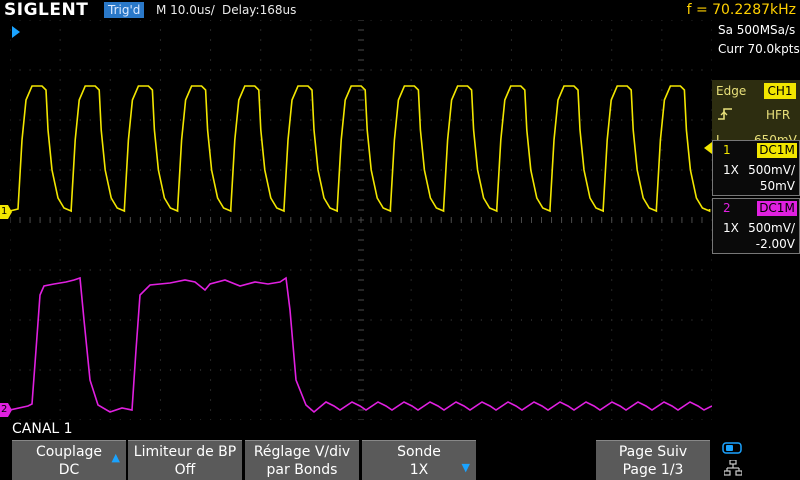  What do you see at coordinates (777, 150) in the screenshot?
I see `ch1-coupling: DC1M` at bounding box center [777, 150].